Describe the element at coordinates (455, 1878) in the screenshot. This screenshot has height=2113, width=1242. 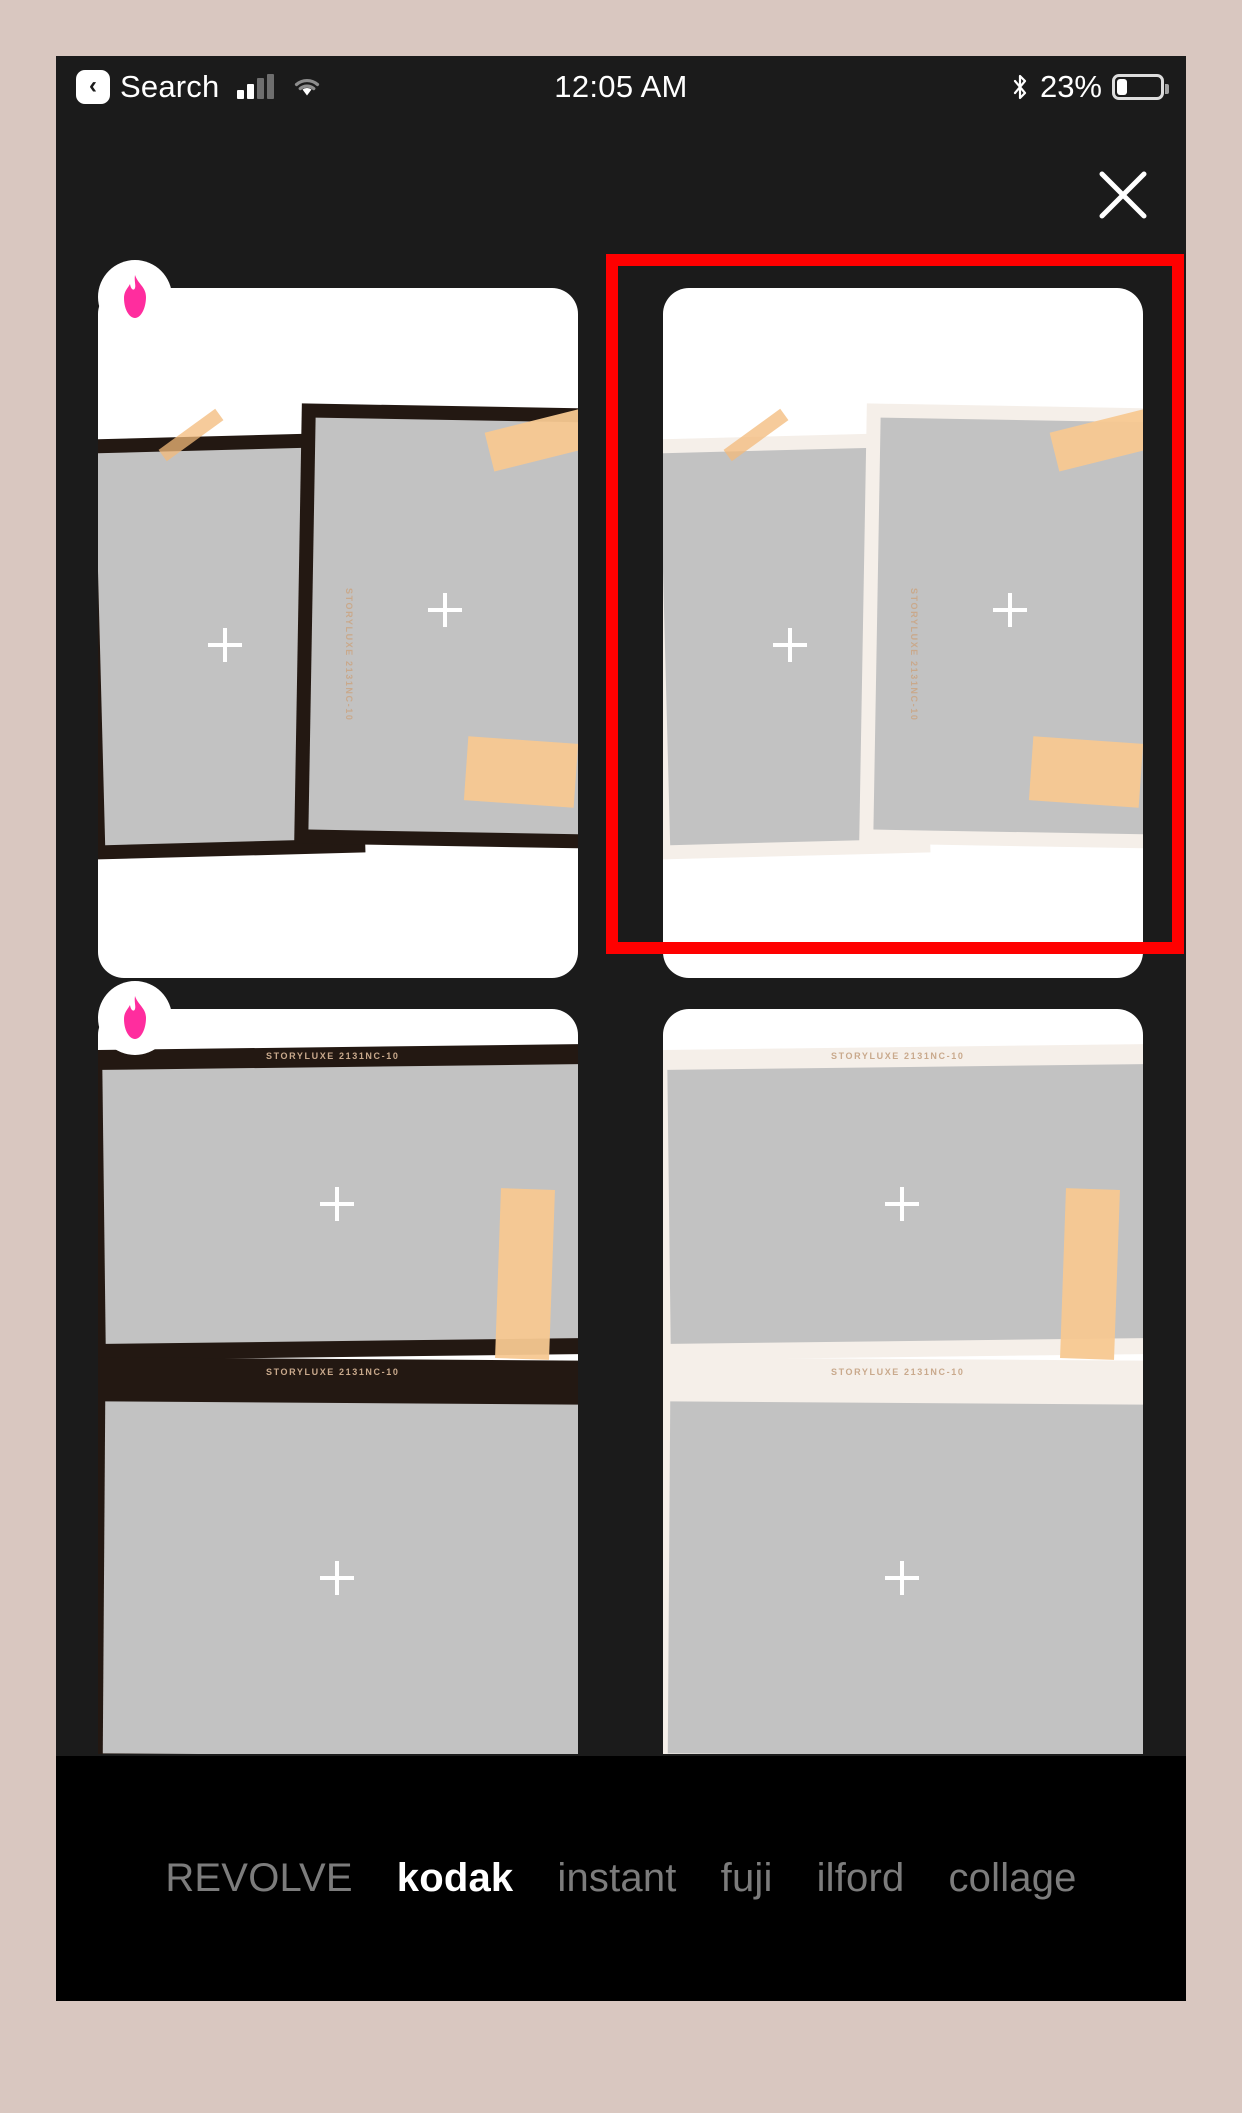
I see `filter-tab-kodak: kodak` at that location.